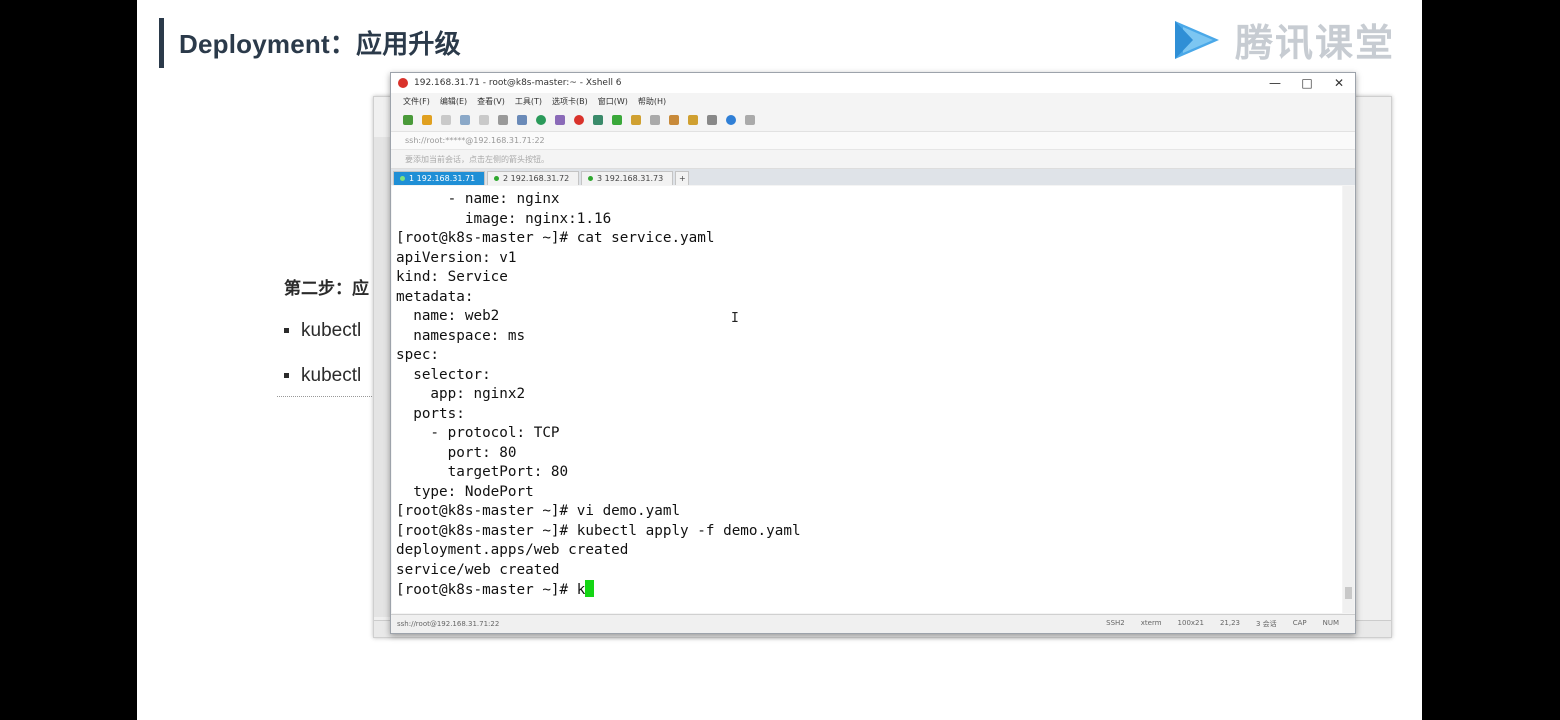 The height and width of the screenshot is (720, 1560). I want to click on terminal-line: [root@k8s-master ~]# cat service.yaml, so click(555, 238).